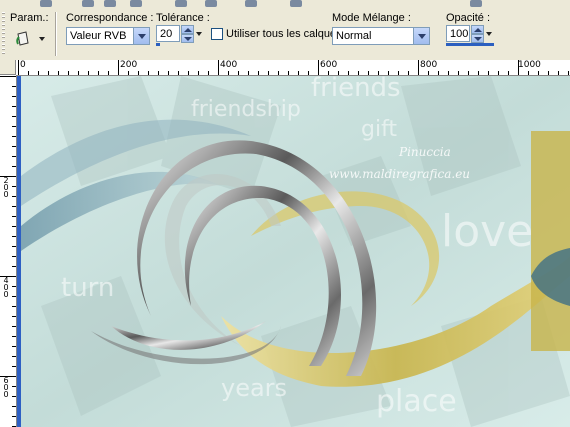 Image resolution: width=570 pixels, height=427 pixels. I want to click on tolerance-dropdown-icon, so click(199, 34).